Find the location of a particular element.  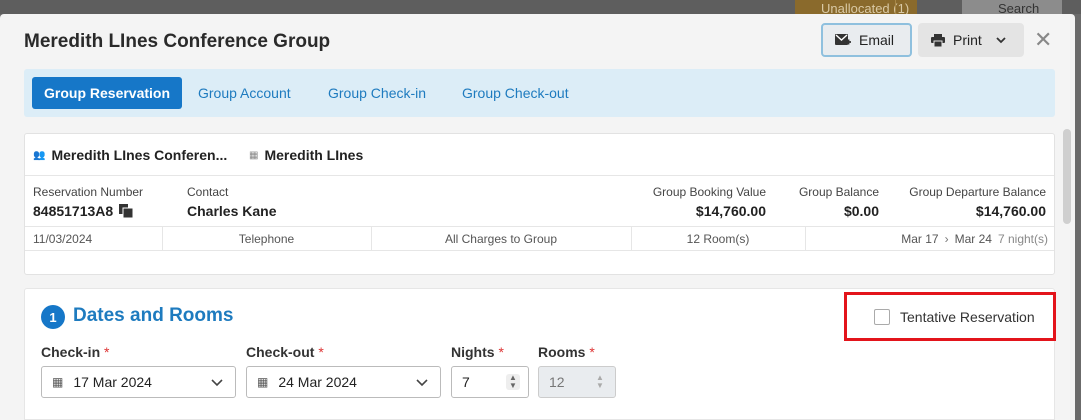

nights-stepper: 7 ▲ ▼ is located at coordinates (490, 382).